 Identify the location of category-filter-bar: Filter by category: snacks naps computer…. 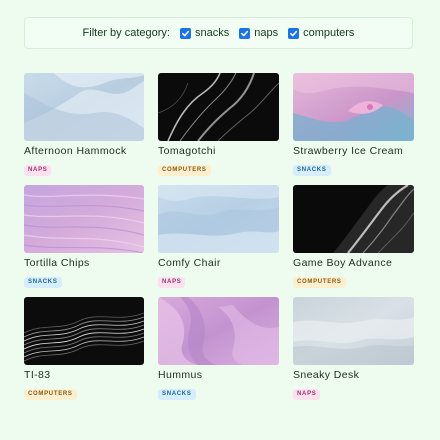
(218, 33).